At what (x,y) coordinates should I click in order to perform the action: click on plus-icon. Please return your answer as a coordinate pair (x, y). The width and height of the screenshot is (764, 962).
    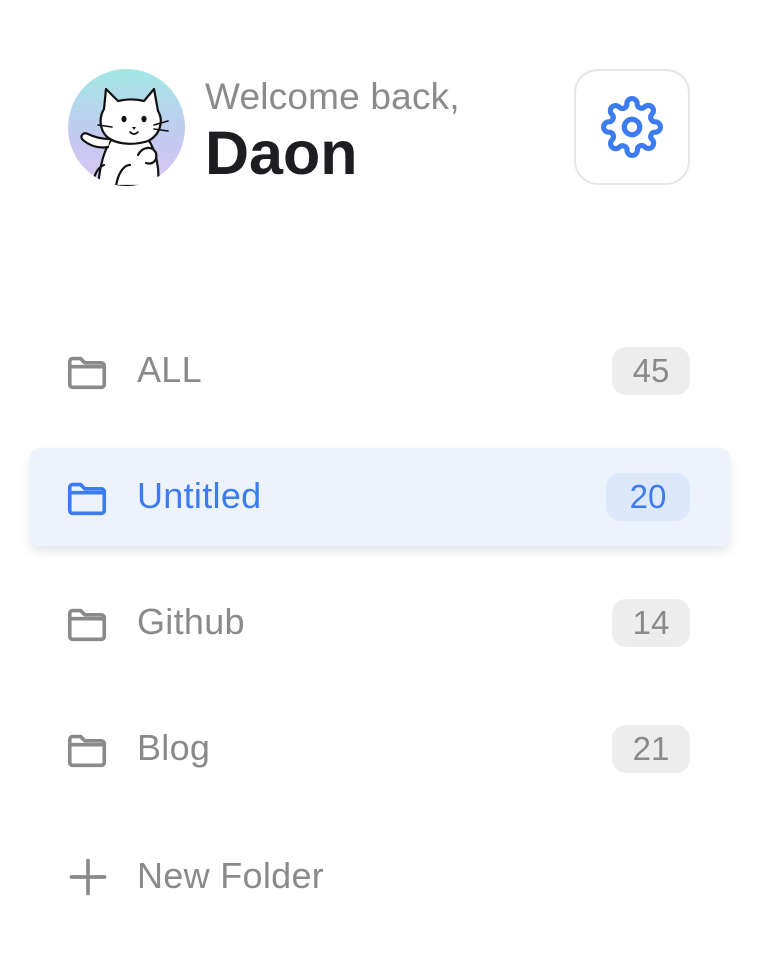
    Looking at the image, I should click on (88, 877).